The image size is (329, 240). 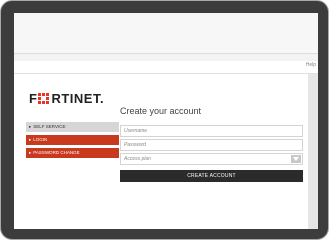 I want to click on select-toggle-button, so click(x=296, y=159).